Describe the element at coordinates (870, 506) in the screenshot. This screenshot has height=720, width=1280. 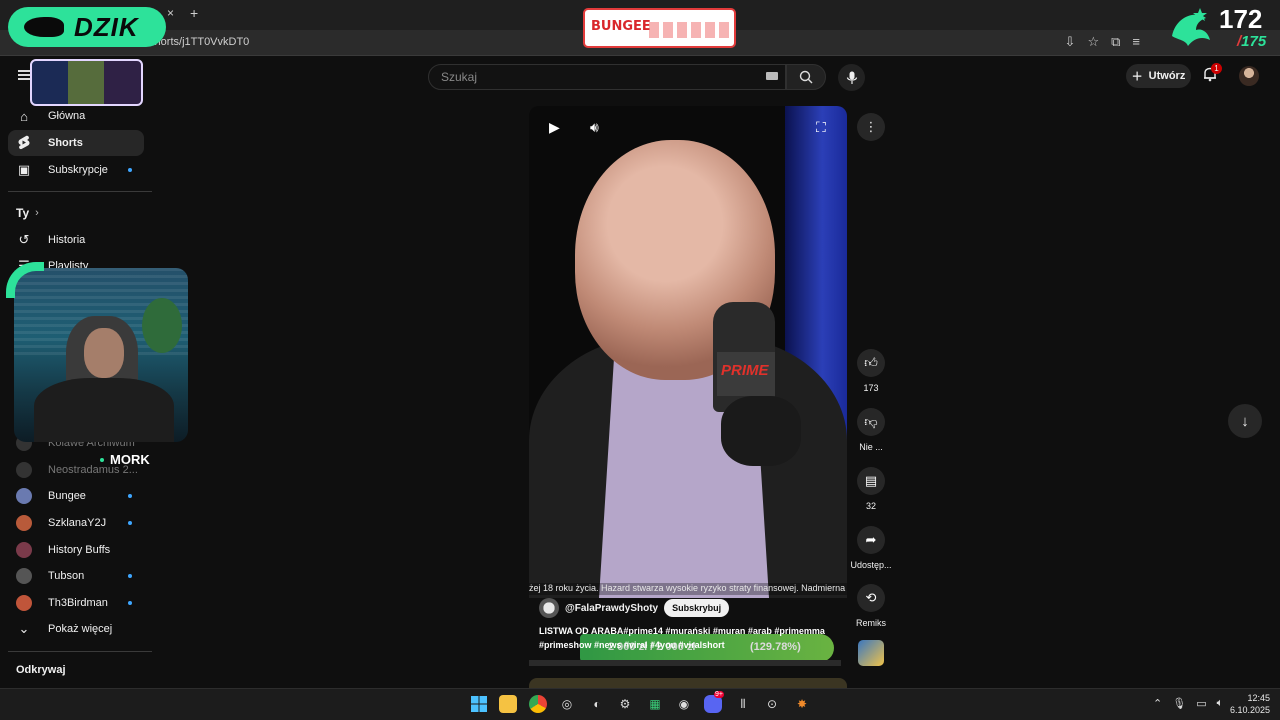
I see `comment-count: 32` at that location.